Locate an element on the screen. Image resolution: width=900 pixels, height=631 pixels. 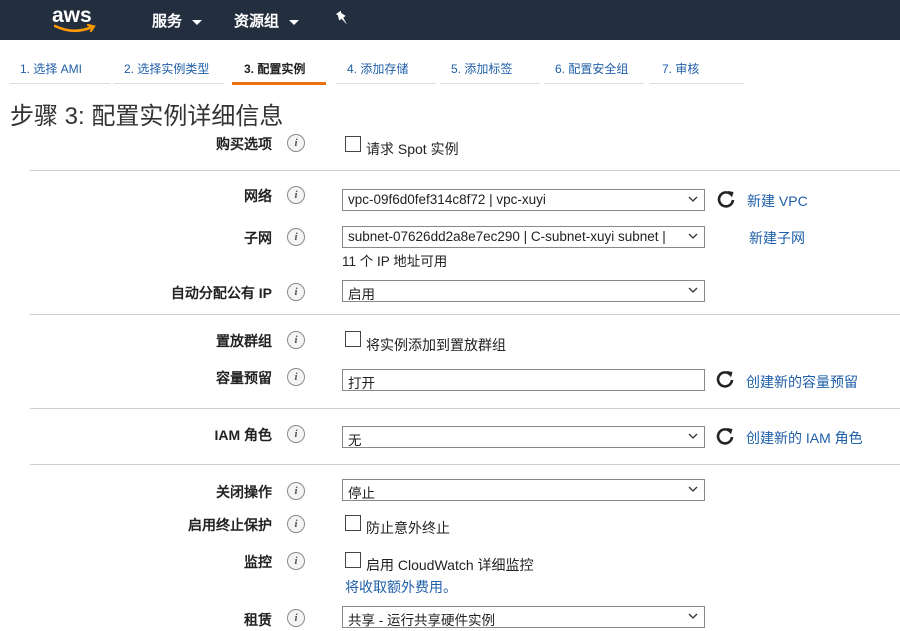
step-label: 2. 选择实例类型 is located at coordinates (167, 69).